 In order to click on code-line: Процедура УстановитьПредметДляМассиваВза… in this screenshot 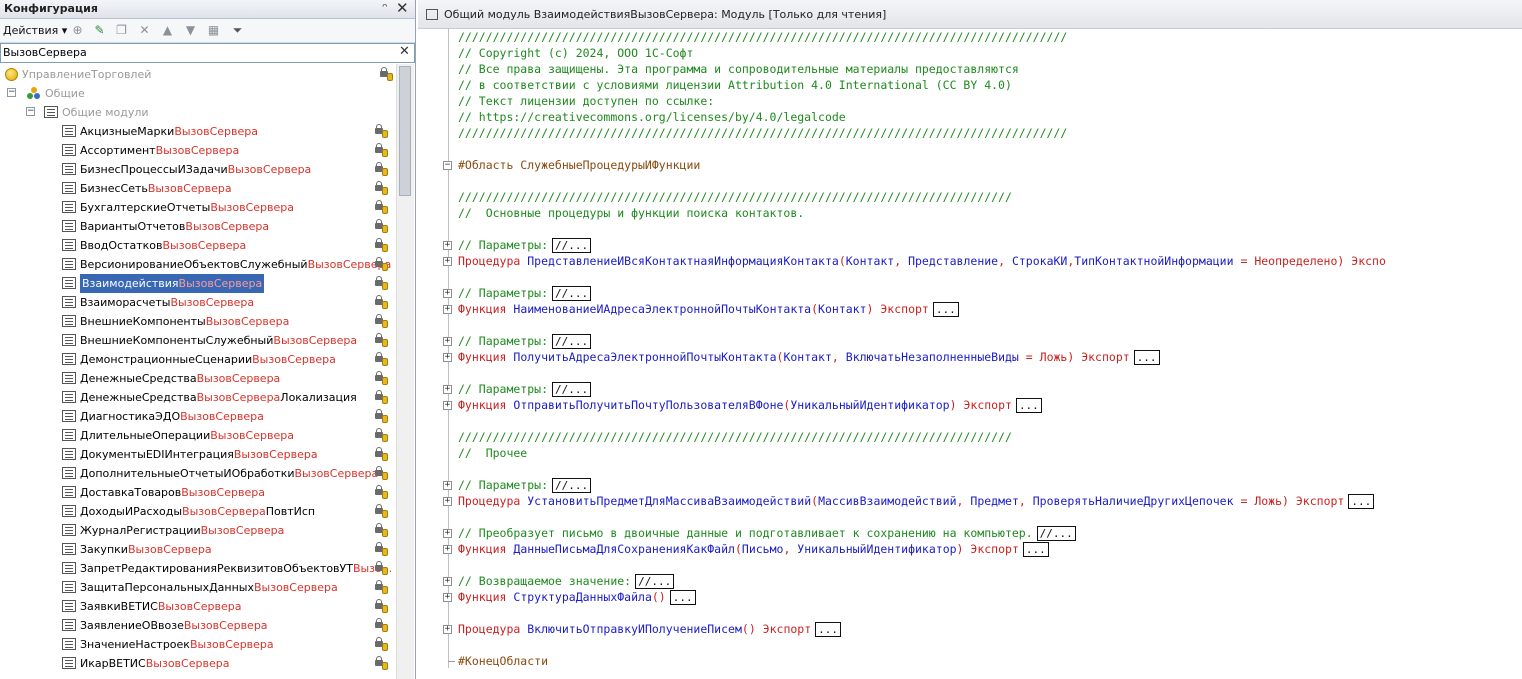, I will do `click(916, 501)`.